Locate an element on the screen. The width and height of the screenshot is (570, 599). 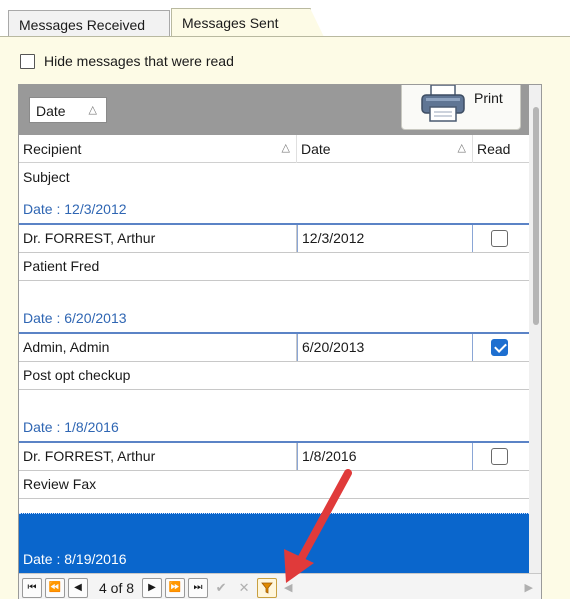
tab-messages-received: Messages Received is located at coordinates (89, 23).